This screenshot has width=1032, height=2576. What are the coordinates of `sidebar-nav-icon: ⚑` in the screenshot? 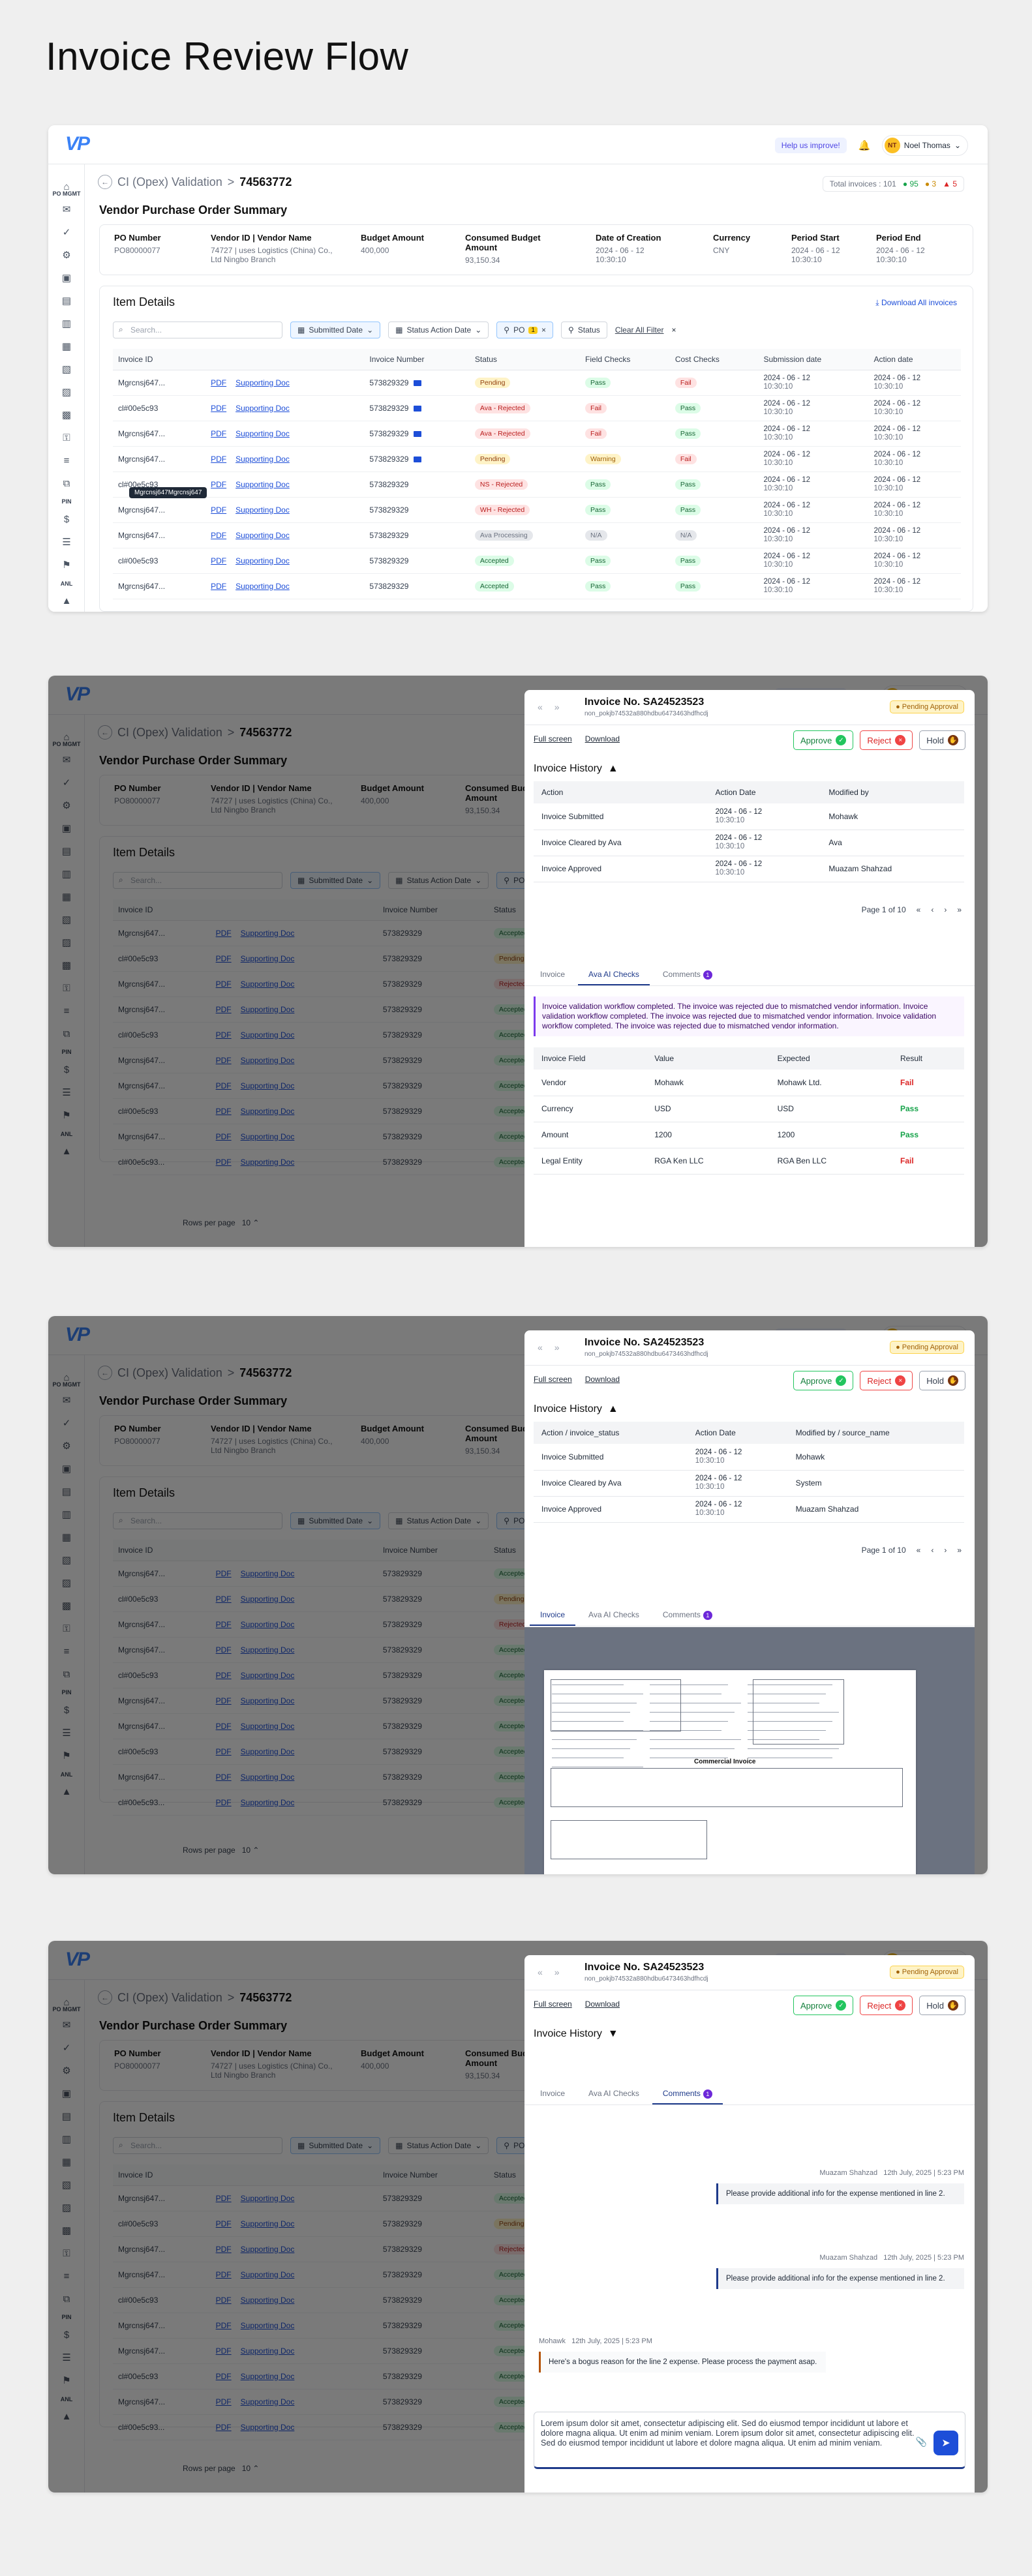 It's located at (66, 565).